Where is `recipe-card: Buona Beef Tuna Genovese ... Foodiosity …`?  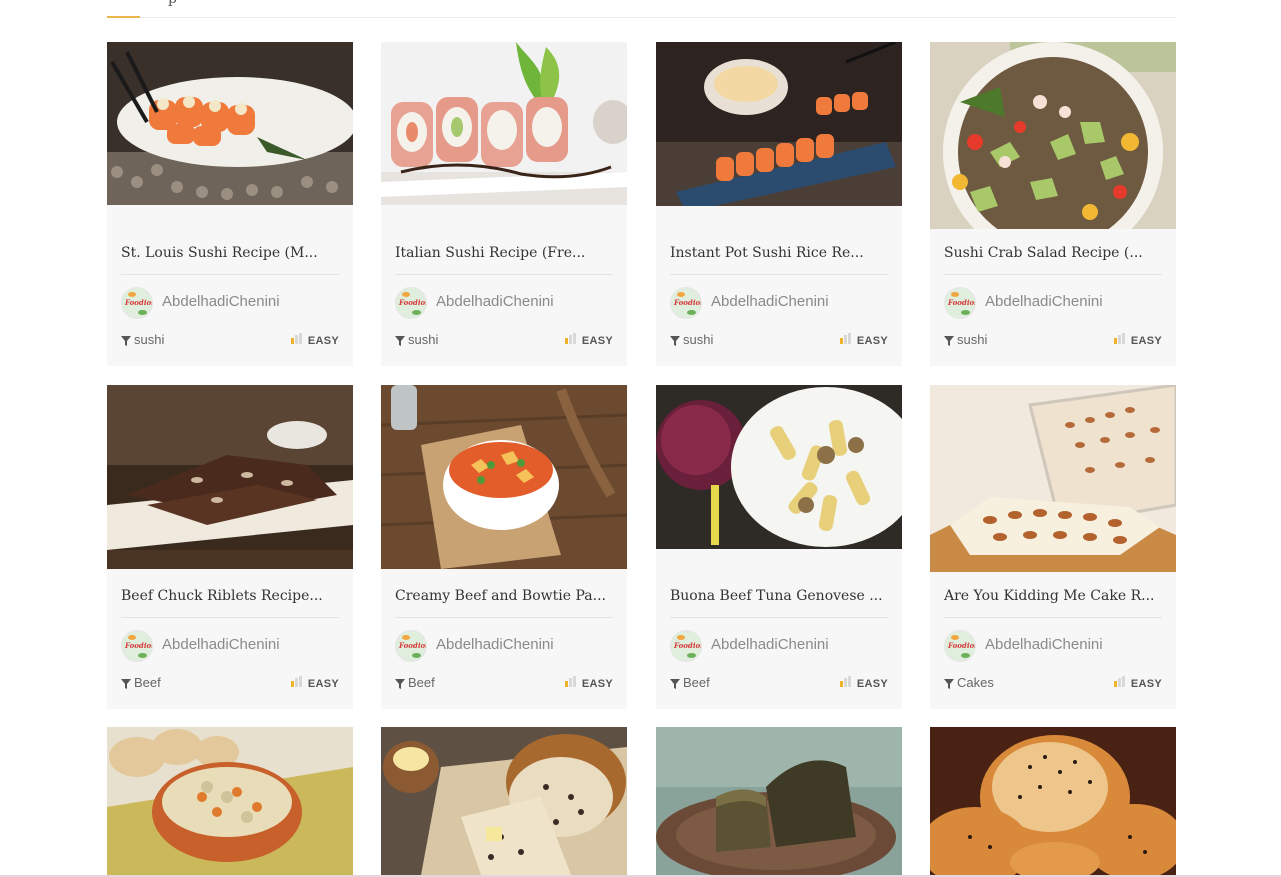
recipe-card: Buona Beef Tuna Genovese ... Foodiosity … is located at coordinates (779, 547).